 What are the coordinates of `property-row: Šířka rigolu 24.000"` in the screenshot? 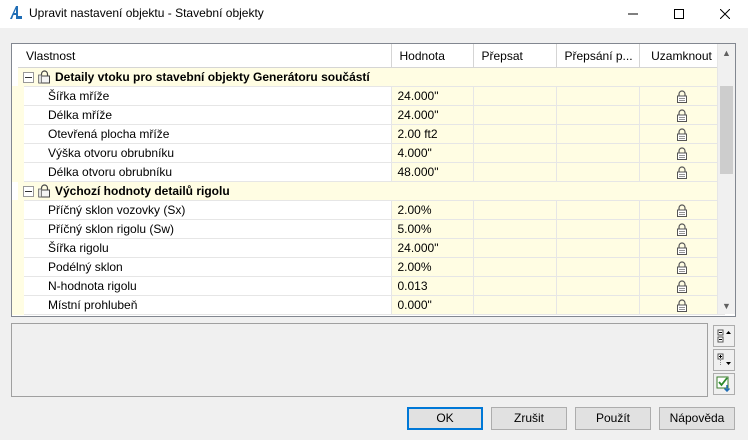 It's located at (368, 248).